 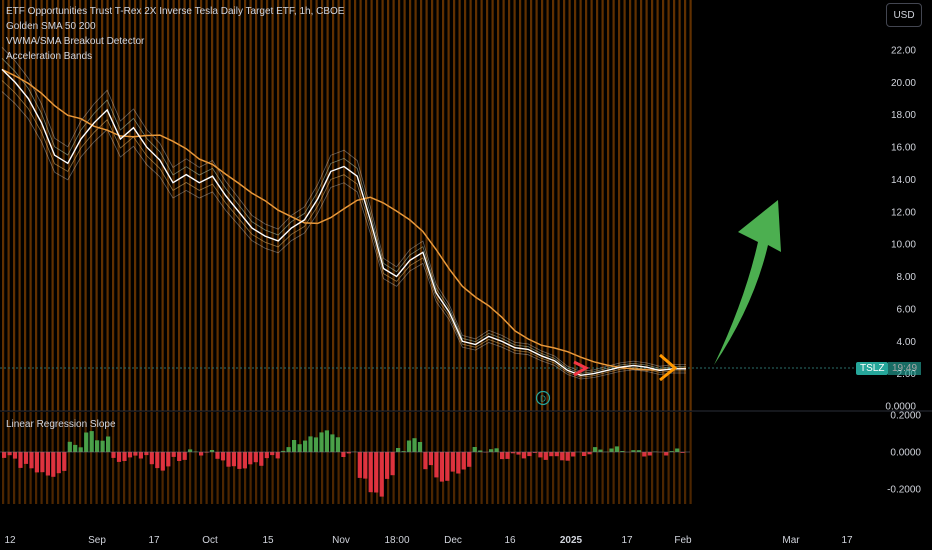 I want to click on price-tick-label: 6.00, so click(x=907, y=309).